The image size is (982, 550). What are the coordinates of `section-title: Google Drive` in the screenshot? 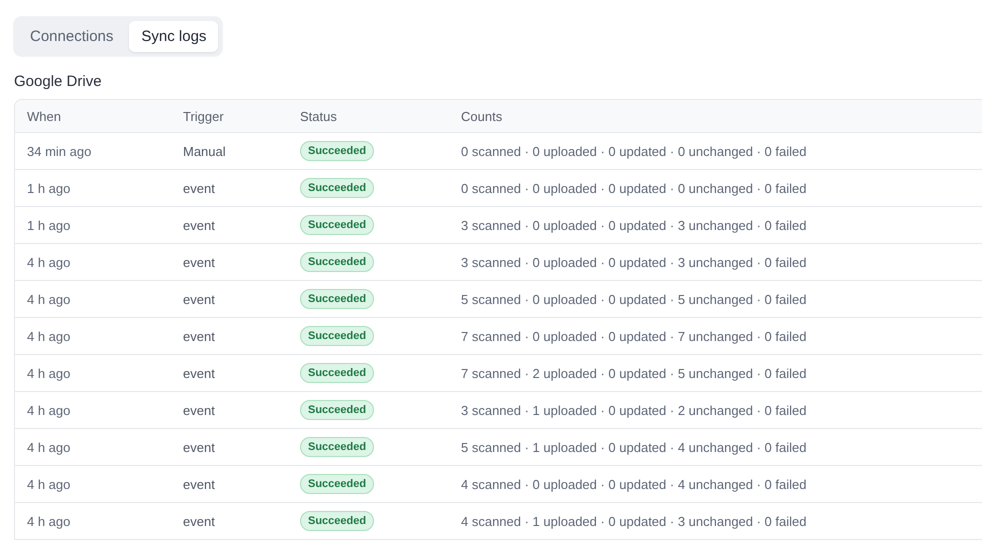 It's located at (58, 81).